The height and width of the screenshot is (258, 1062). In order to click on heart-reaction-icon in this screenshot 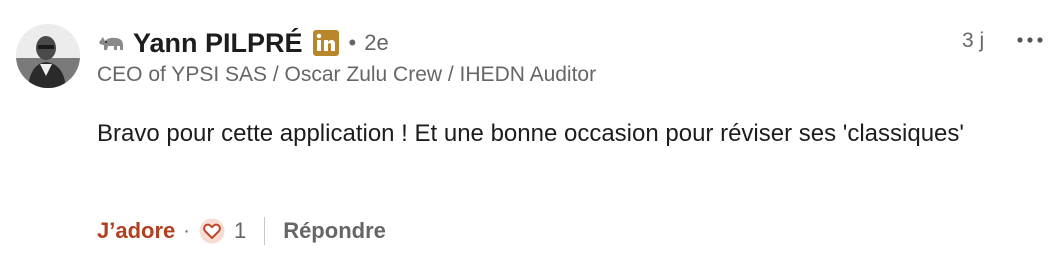, I will do `click(212, 231)`.